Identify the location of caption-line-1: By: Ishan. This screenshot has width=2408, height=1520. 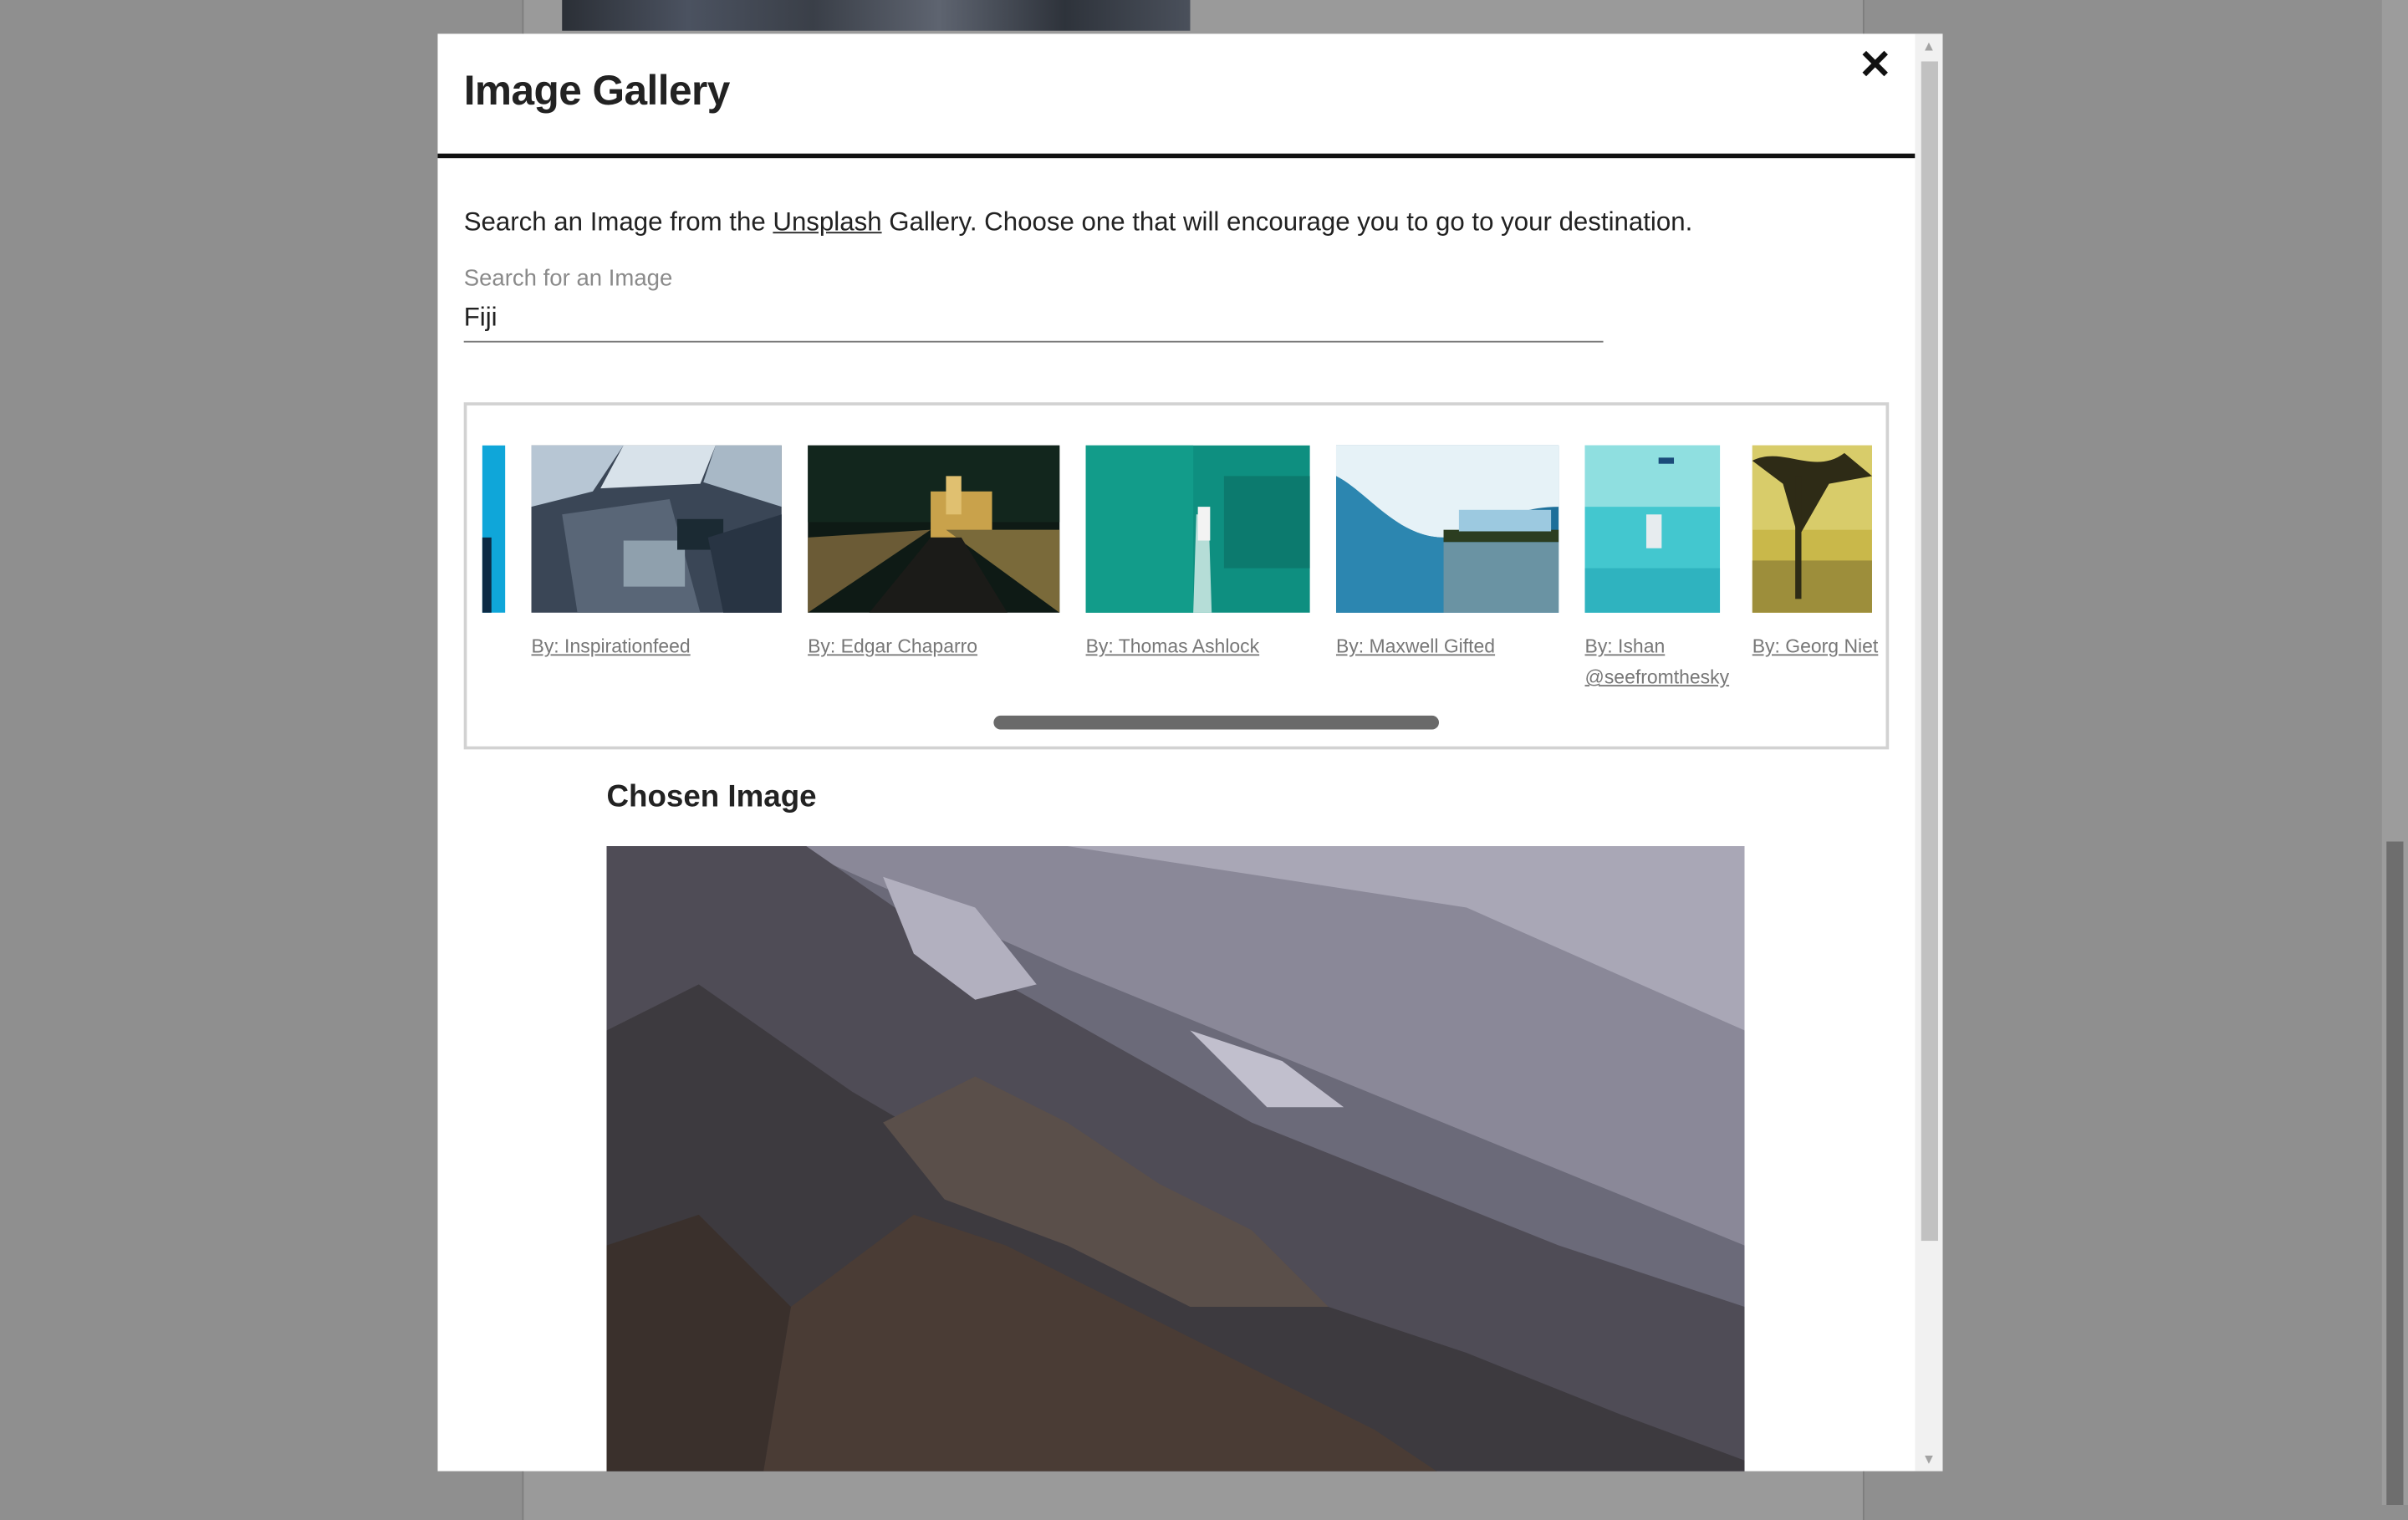
(1626, 646).